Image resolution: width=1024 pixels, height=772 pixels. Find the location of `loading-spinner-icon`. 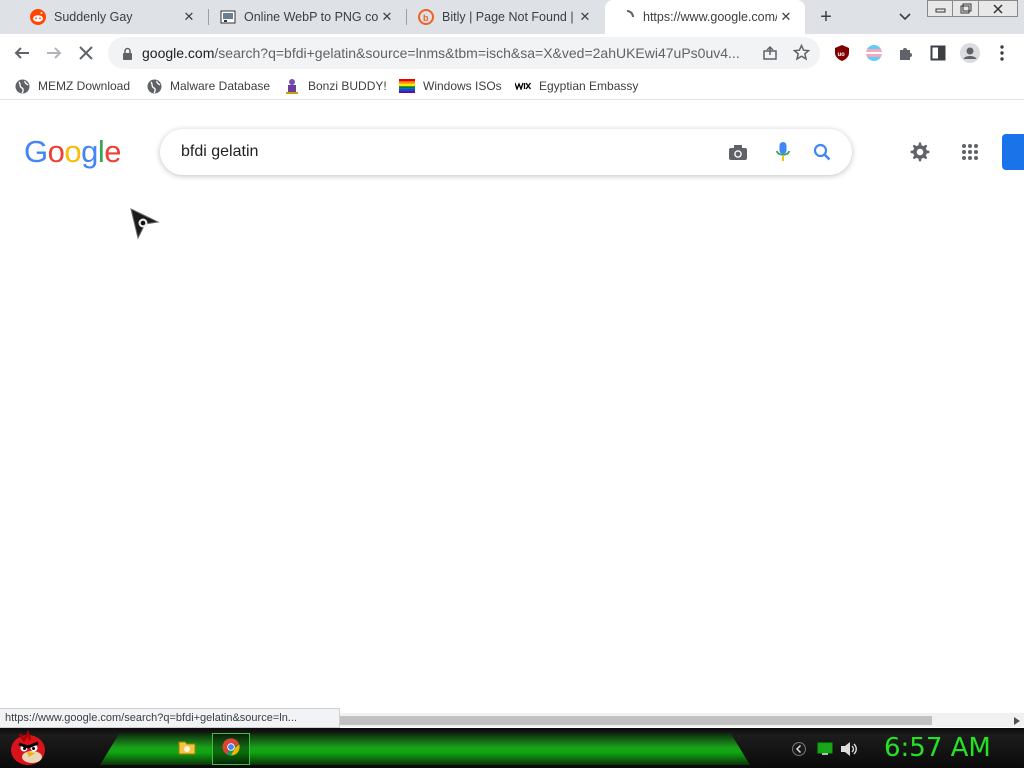

loading-spinner-icon is located at coordinates (627, 17).